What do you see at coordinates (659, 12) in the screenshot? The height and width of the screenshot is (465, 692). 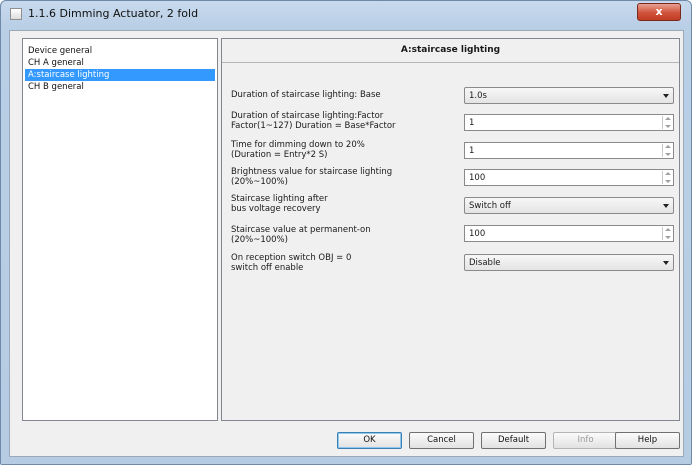 I see `close-button: x` at bounding box center [659, 12].